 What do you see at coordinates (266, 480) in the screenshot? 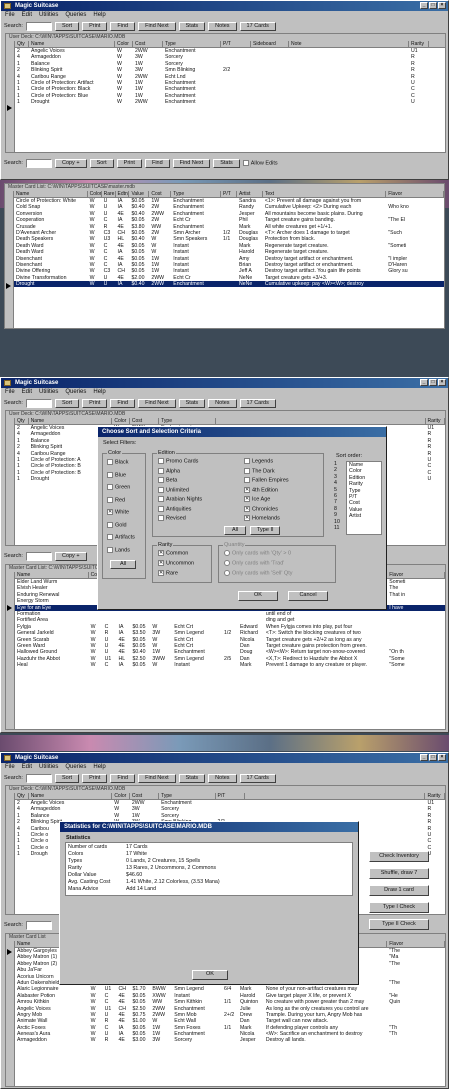
I see `edition-checkbox: Fallen Empires` at bounding box center [266, 480].